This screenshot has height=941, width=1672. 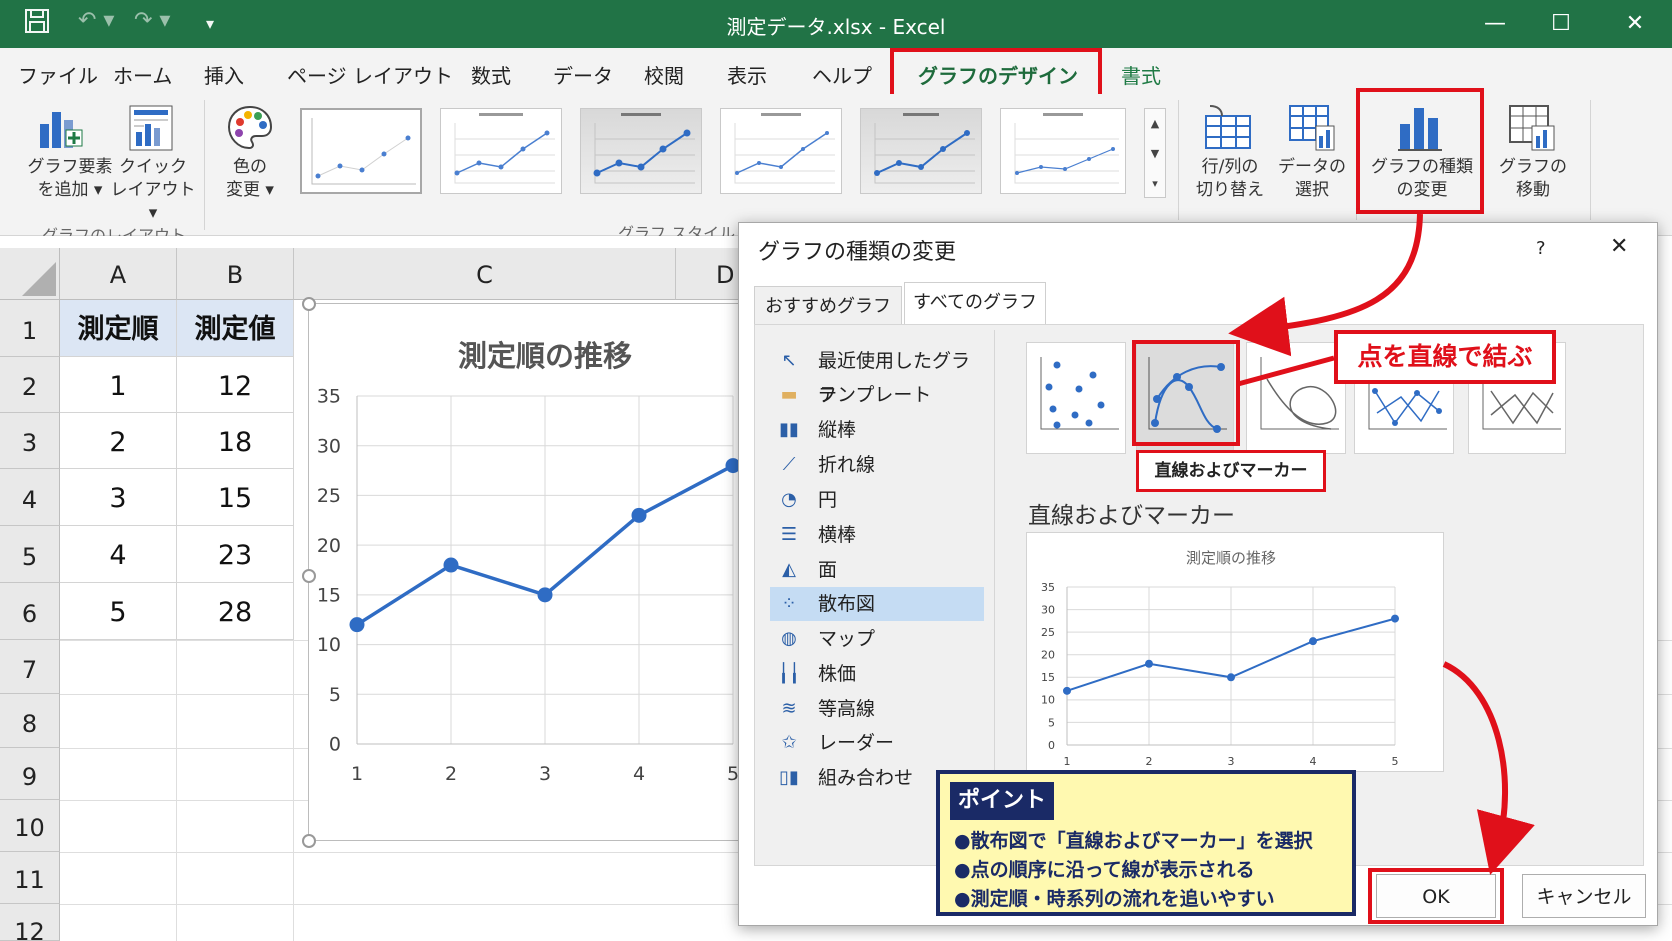 What do you see at coordinates (789, 534) in the screenshot?
I see `bar-chart-icon: ☰` at bounding box center [789, 534].